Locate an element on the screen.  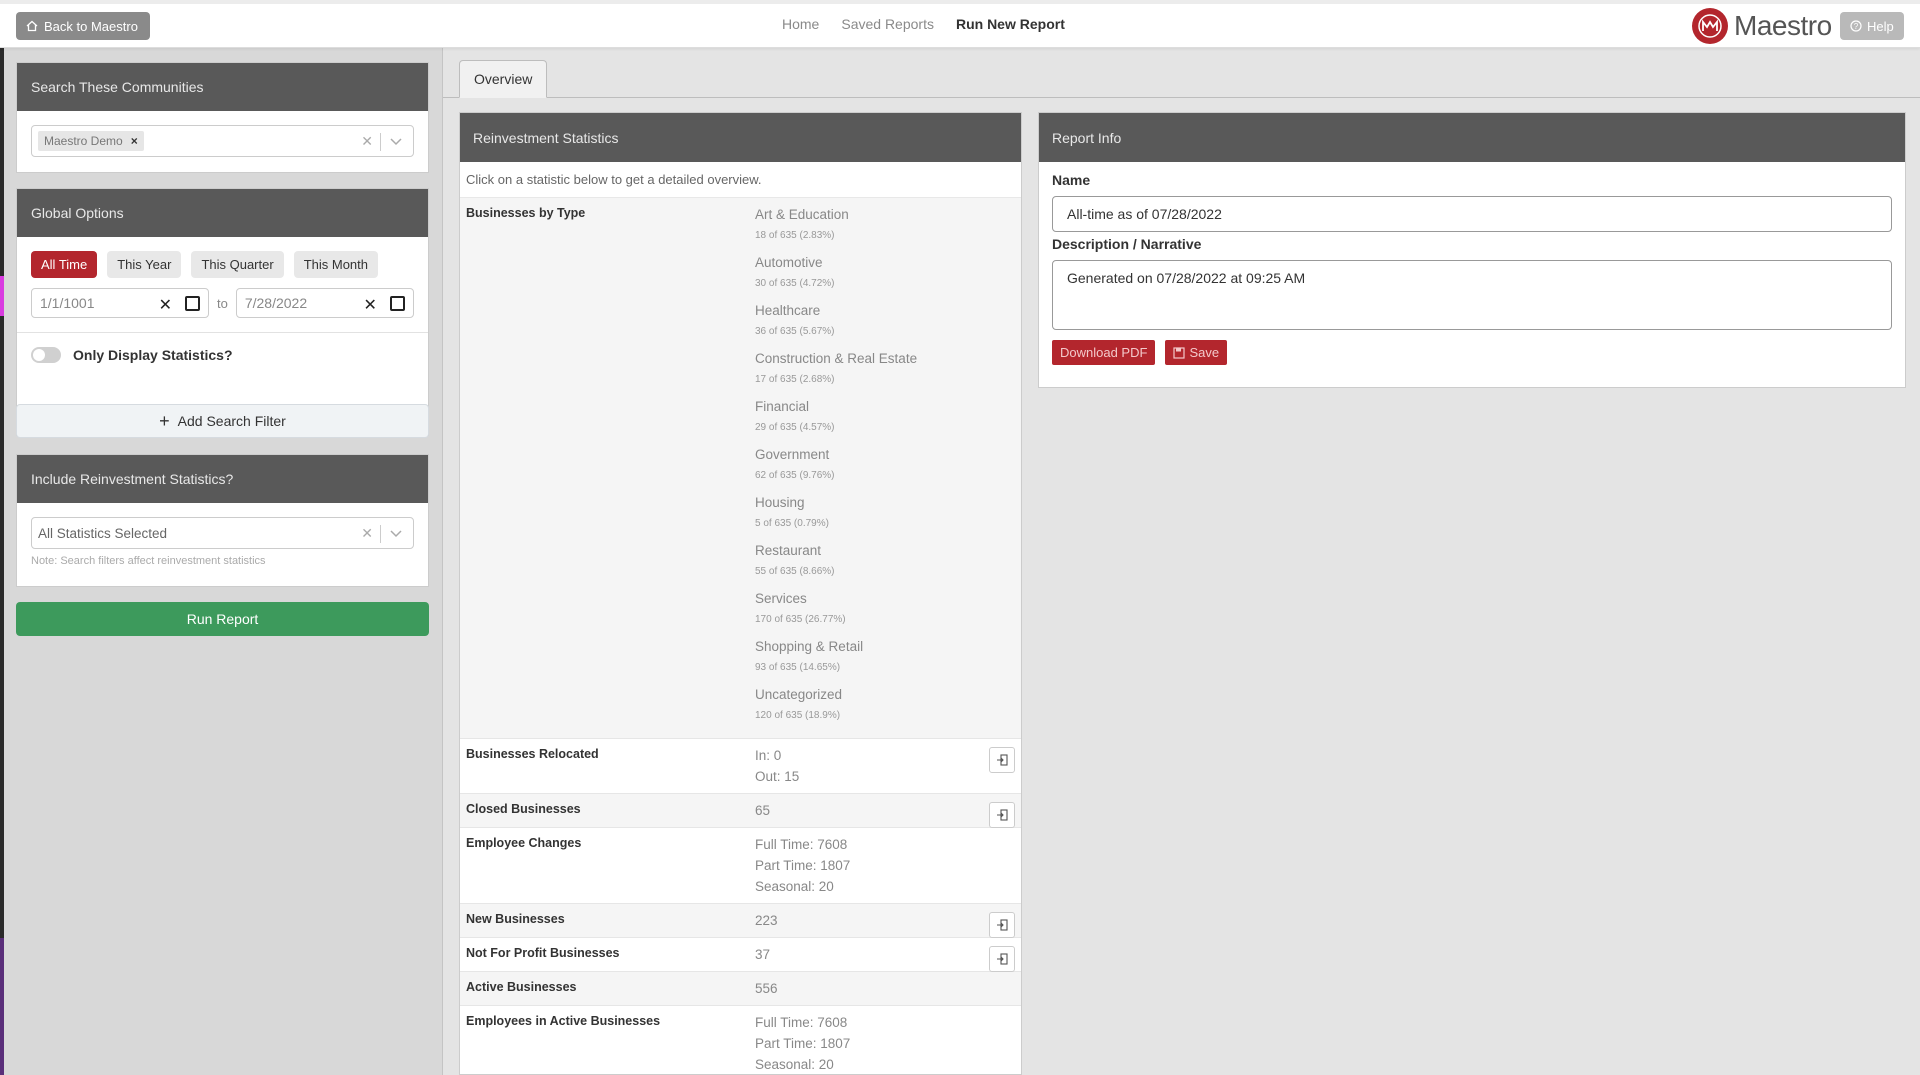
run-report-button: Run Report is located at coordinates (222, 619).